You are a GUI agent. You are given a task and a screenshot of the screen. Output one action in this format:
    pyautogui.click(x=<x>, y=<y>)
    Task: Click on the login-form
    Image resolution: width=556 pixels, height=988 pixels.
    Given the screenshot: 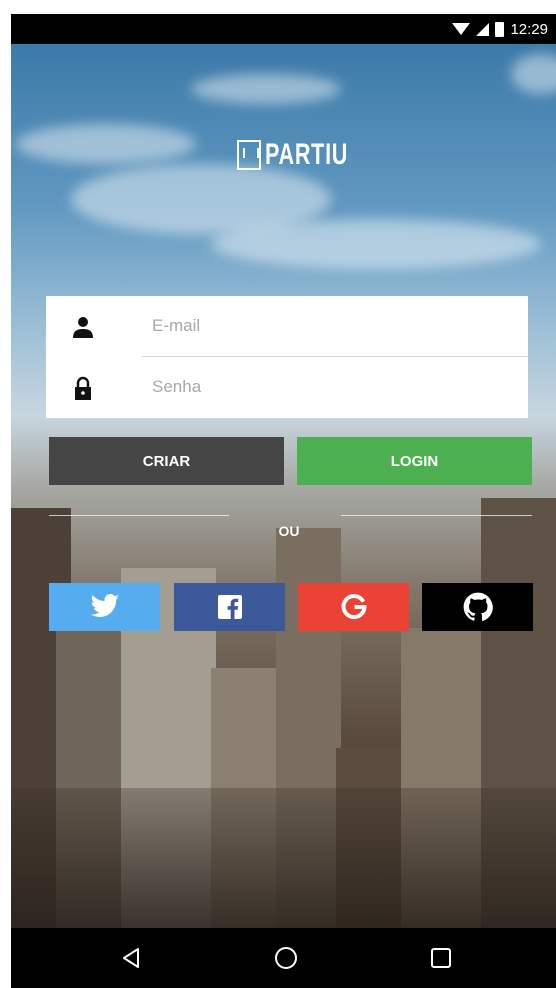 What is the action you would take?
    pyautogui.click(x=287, y=357)
    